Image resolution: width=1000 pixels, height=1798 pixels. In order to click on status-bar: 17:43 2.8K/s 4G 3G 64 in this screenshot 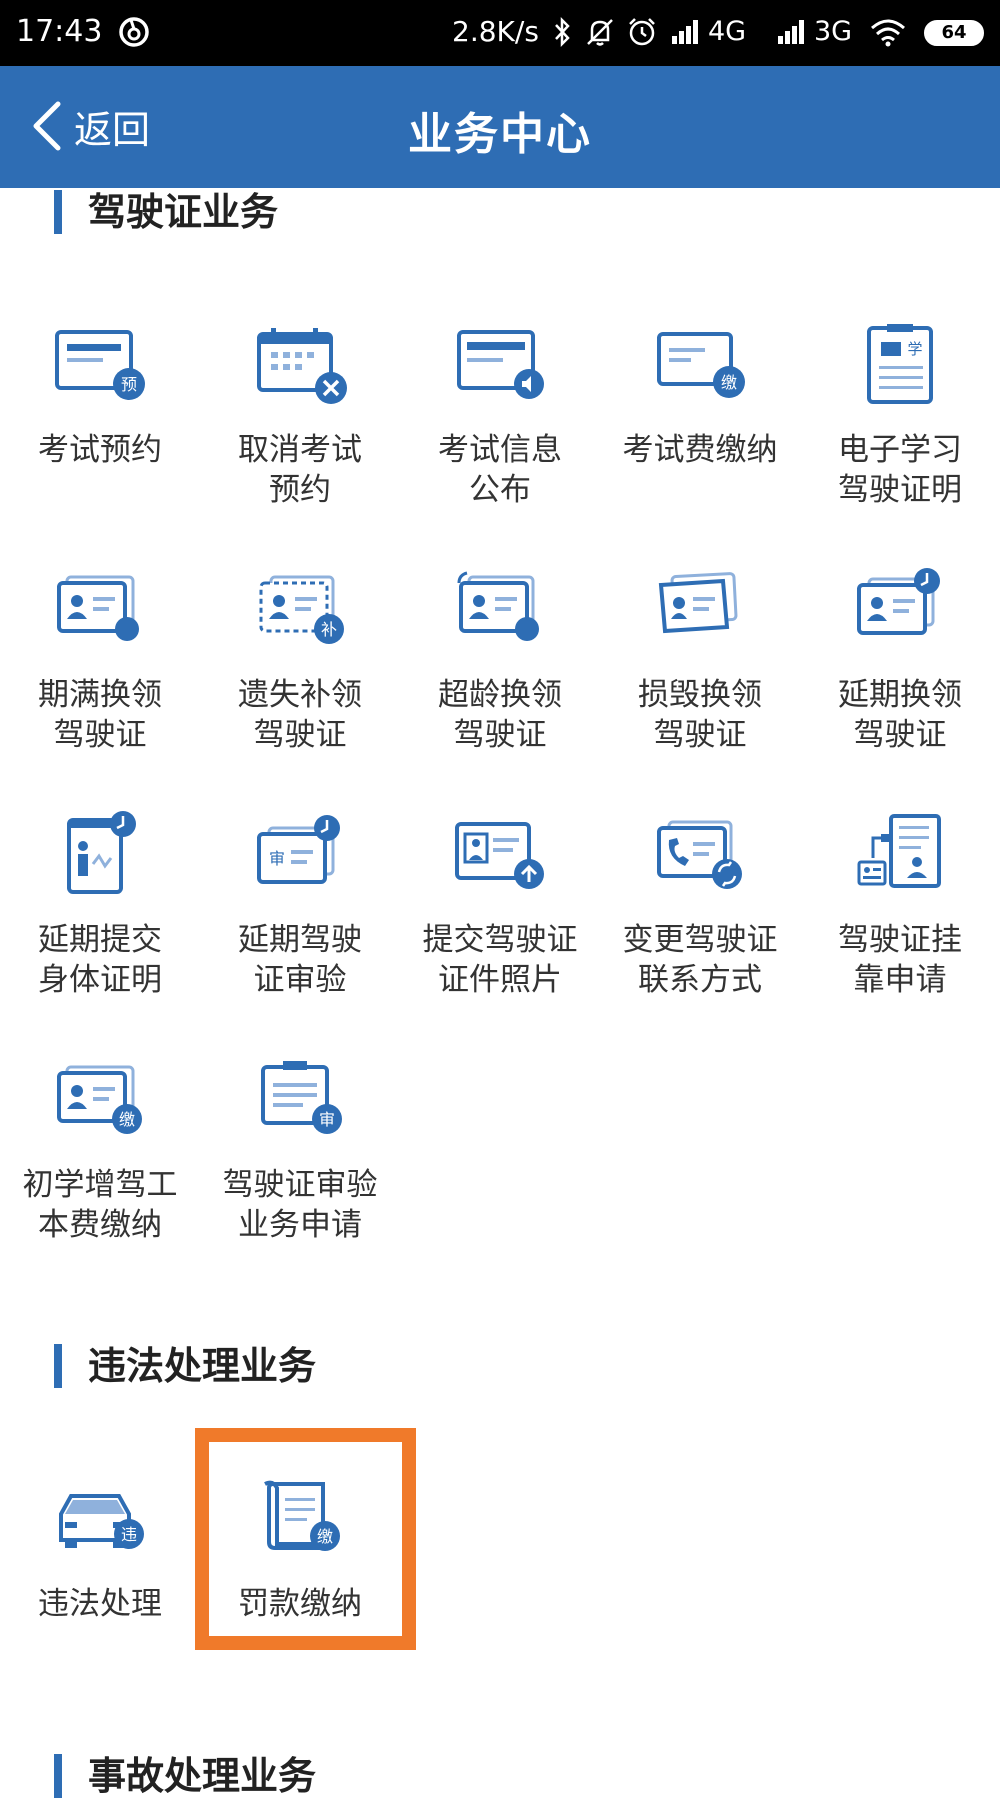, I will do `click(500, 33)`.